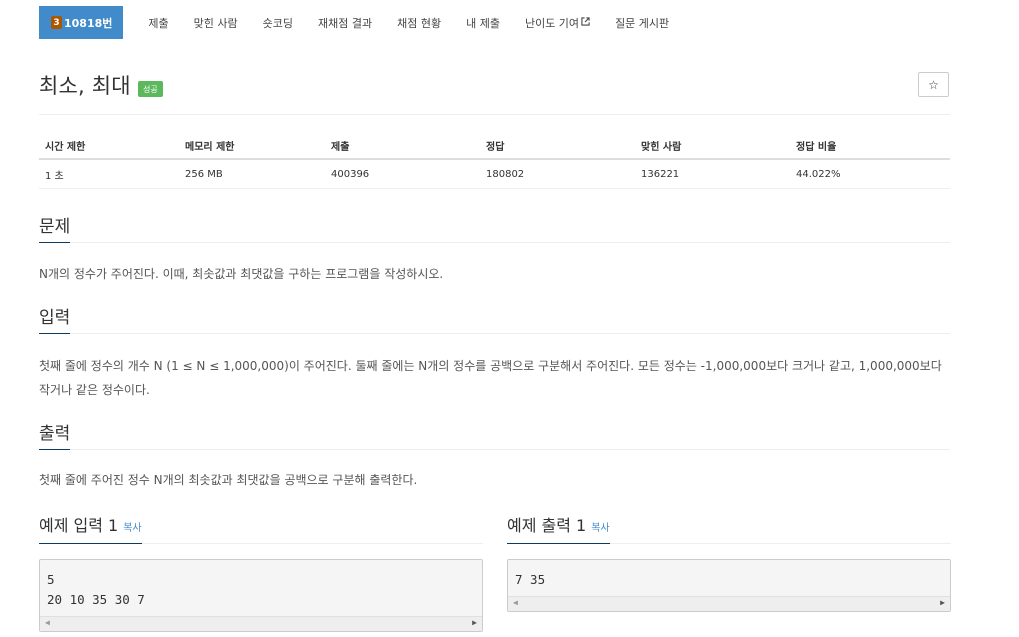 The height and width of the screenshot is (637, 1019). What do you see at coordinates (55, 434) in the screenshot?
I see `output-section-title: 출력` at bounding box center [55, 434].